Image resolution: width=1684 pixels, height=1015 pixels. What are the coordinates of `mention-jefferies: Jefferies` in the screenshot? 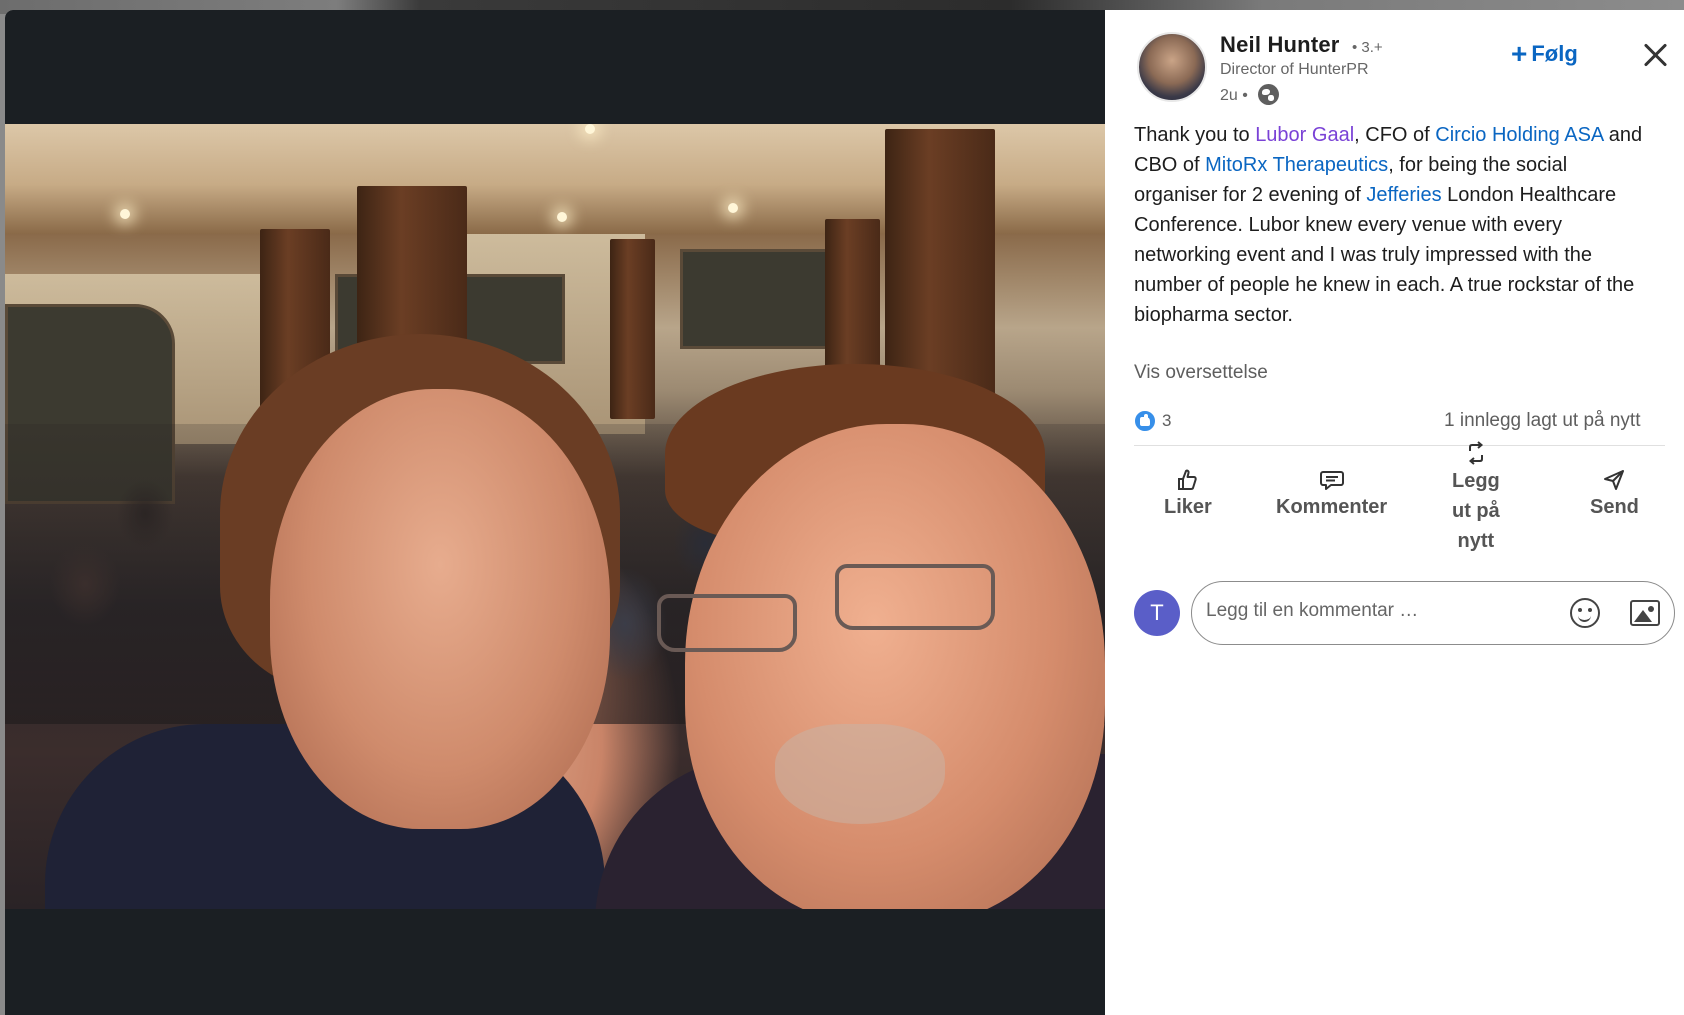 It's located at (1403, 195).